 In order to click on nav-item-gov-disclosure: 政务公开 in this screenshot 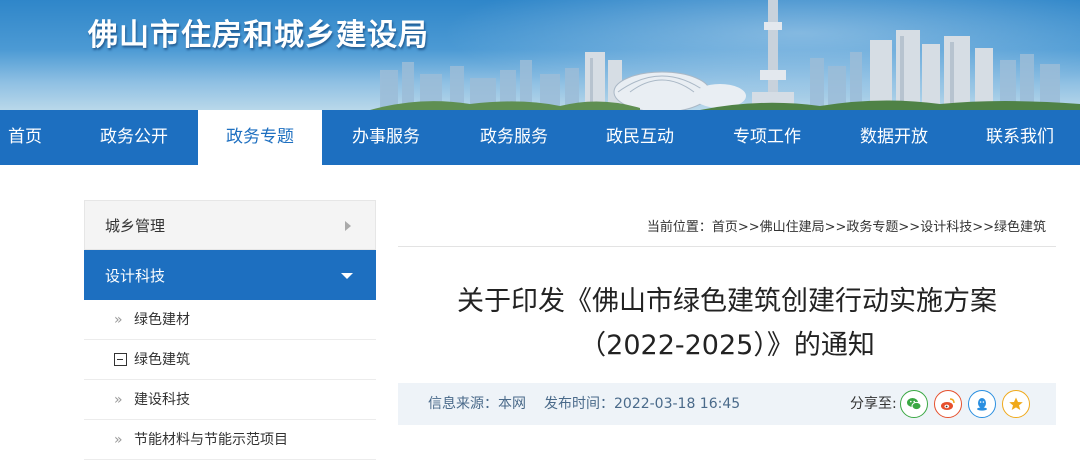, I will do `click(134, 137)`.